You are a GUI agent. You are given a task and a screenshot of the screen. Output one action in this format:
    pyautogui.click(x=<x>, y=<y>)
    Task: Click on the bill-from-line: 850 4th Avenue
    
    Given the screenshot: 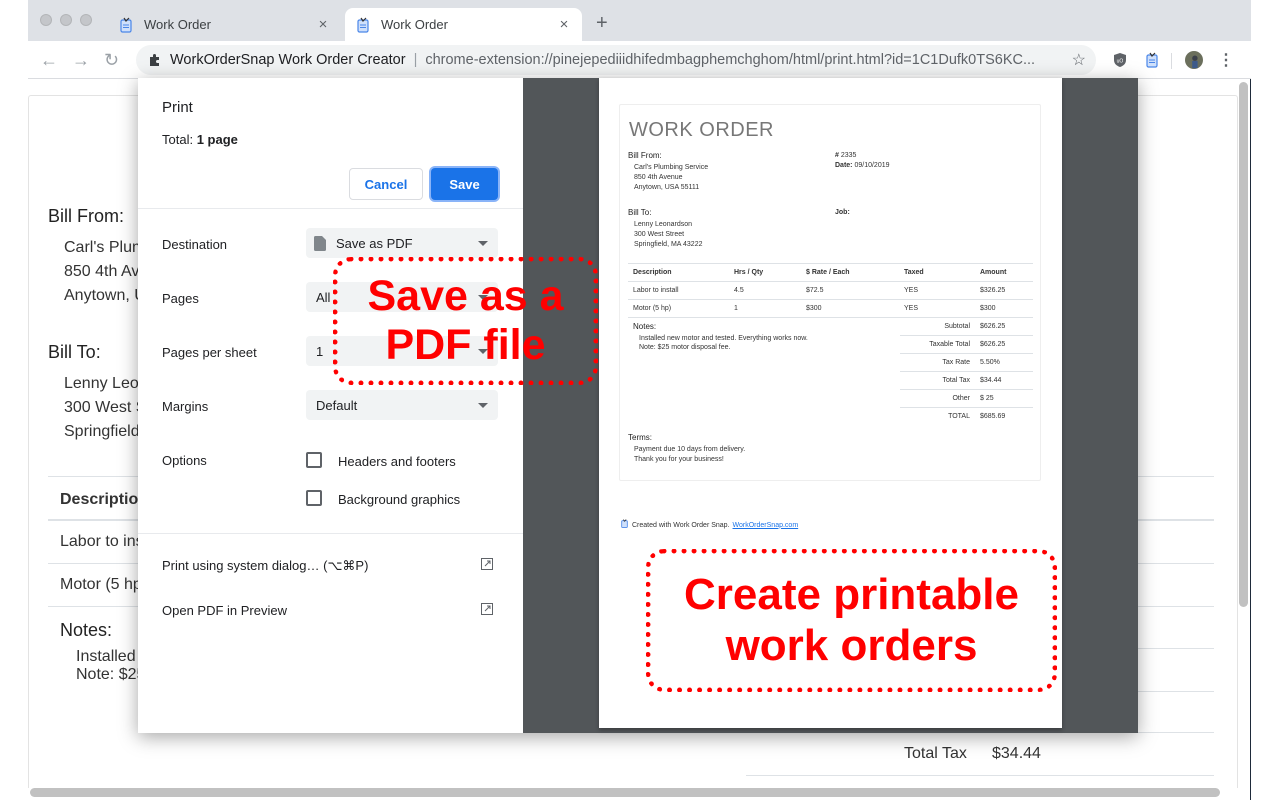 What is the action you would take?
    pyautogui.click(x=658, y=177)
    